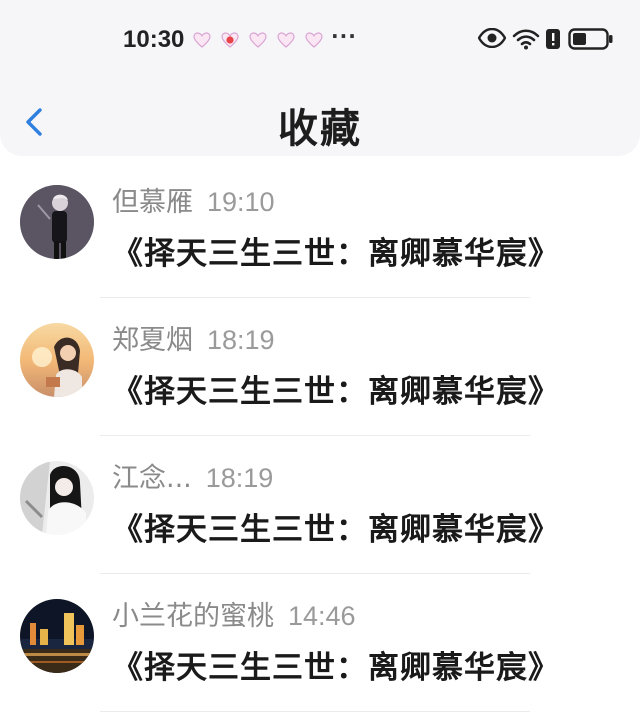 This screenshot has width=640, height=712. I want to click on item-time: 14:46, so click(322, 616).